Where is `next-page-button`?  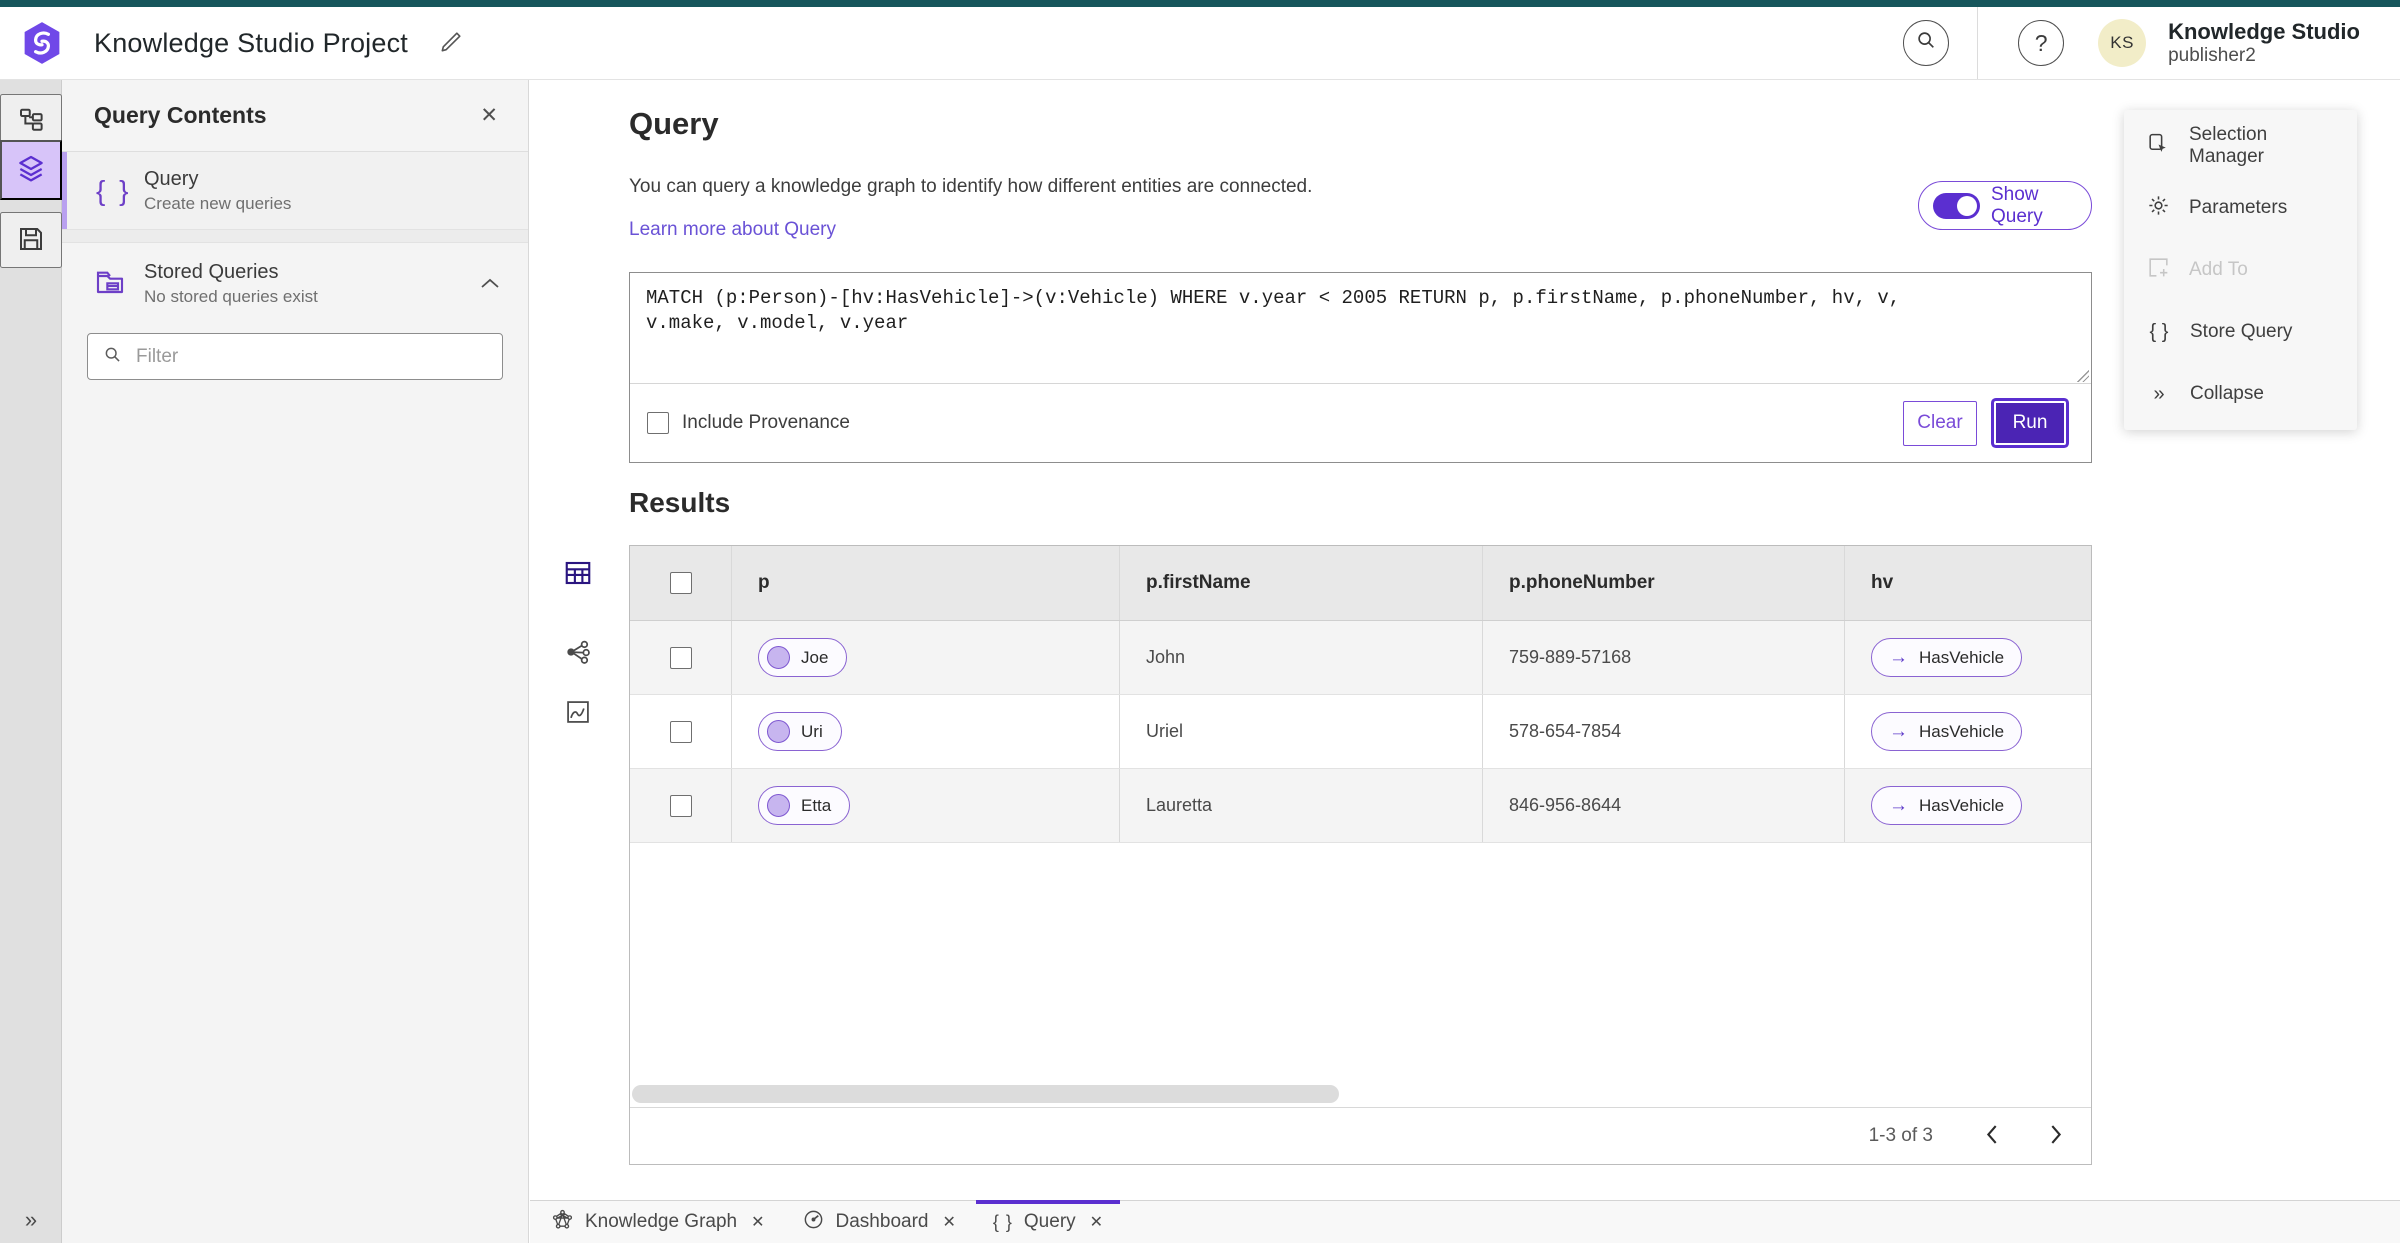
next-page-button is located at coordinates (2056, 1136).